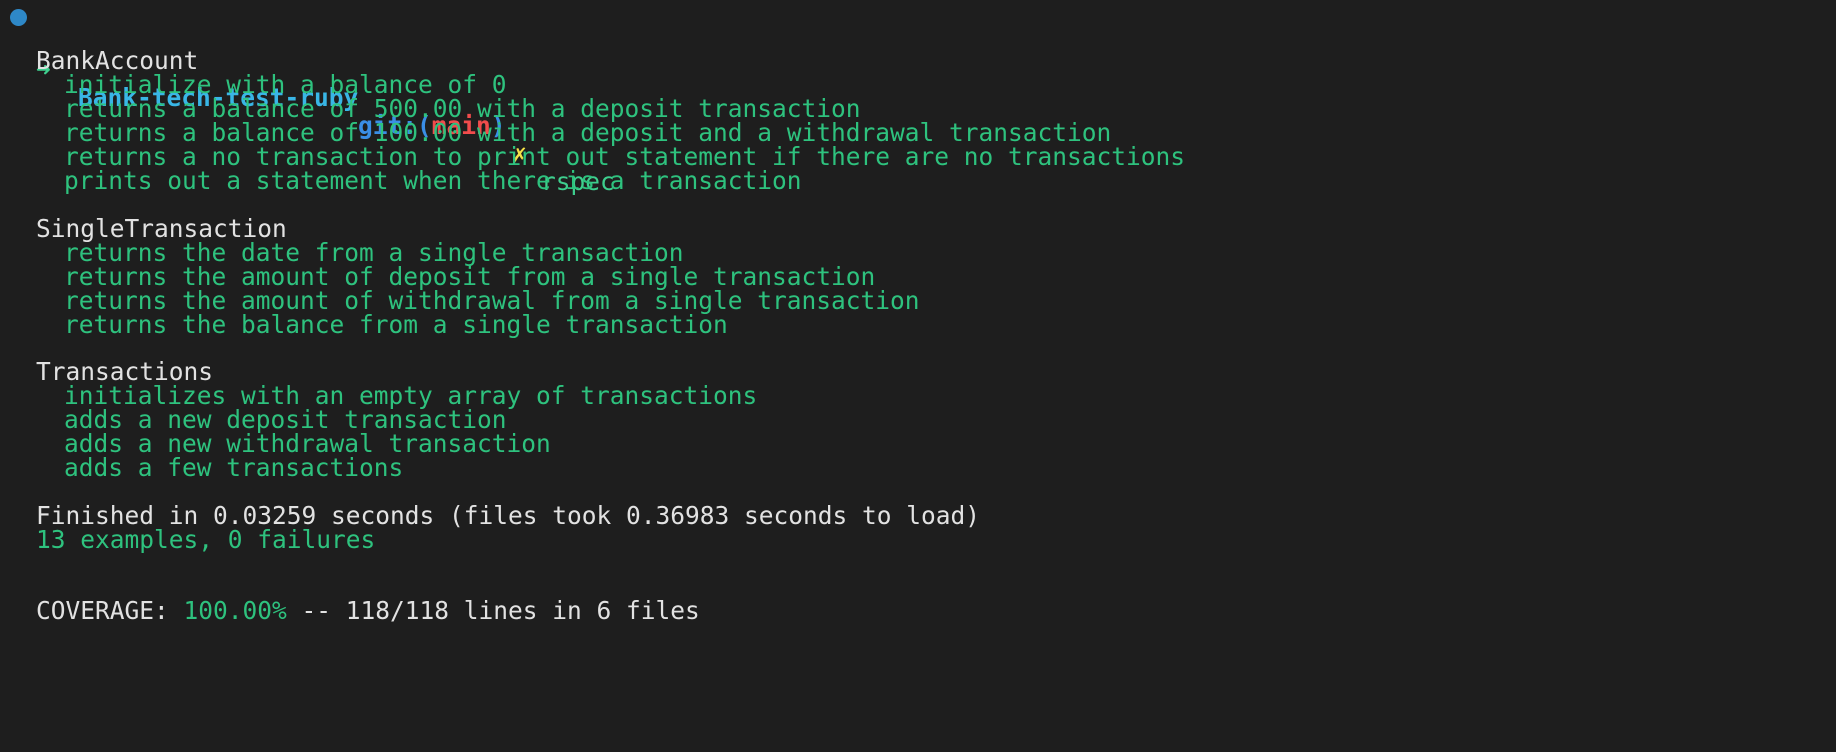  I want to click on examples-summary: 13 examples, 0 failures, so click(206, 539).